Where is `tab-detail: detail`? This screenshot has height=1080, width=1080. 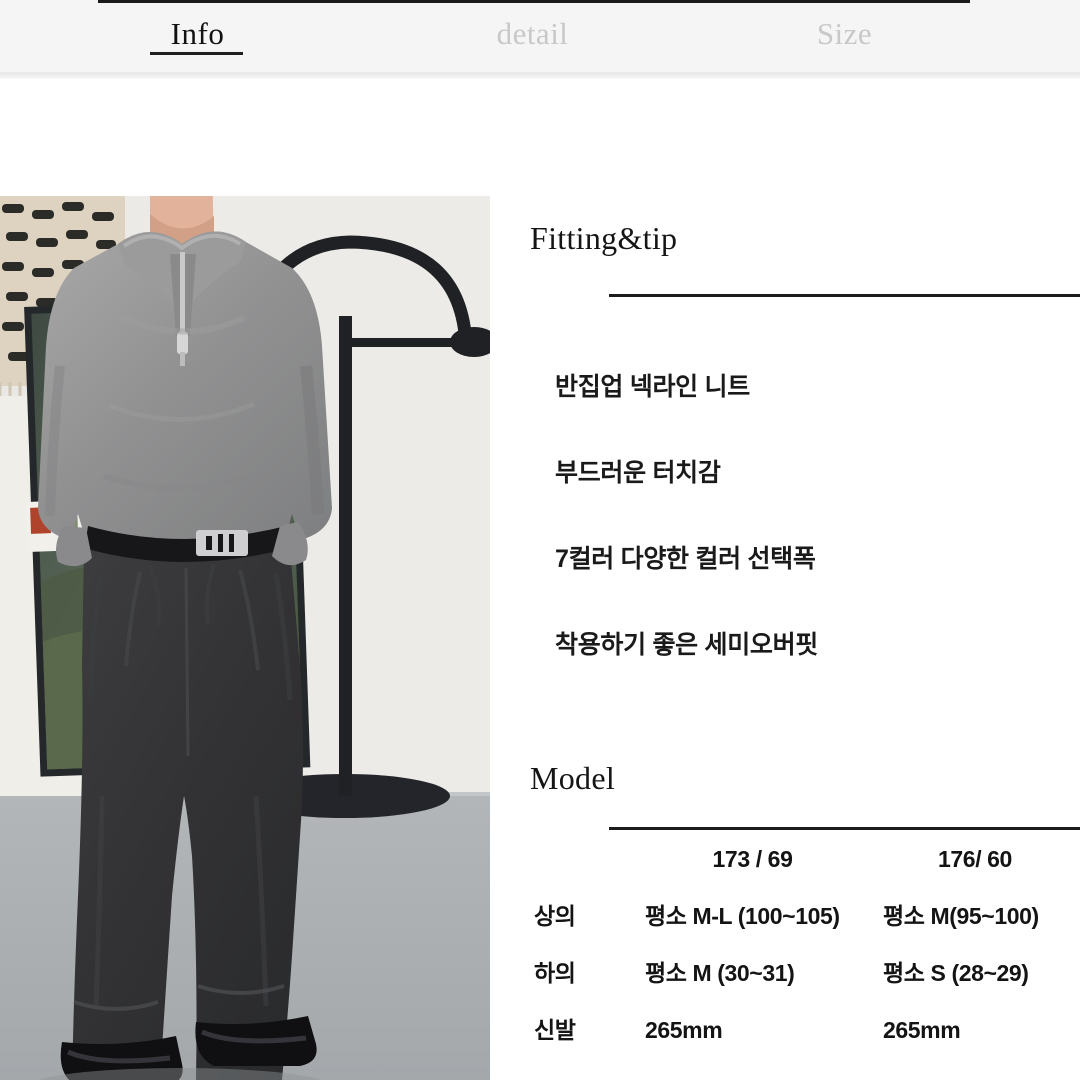
tab-detail: detail is located at coordinates (532, 34).